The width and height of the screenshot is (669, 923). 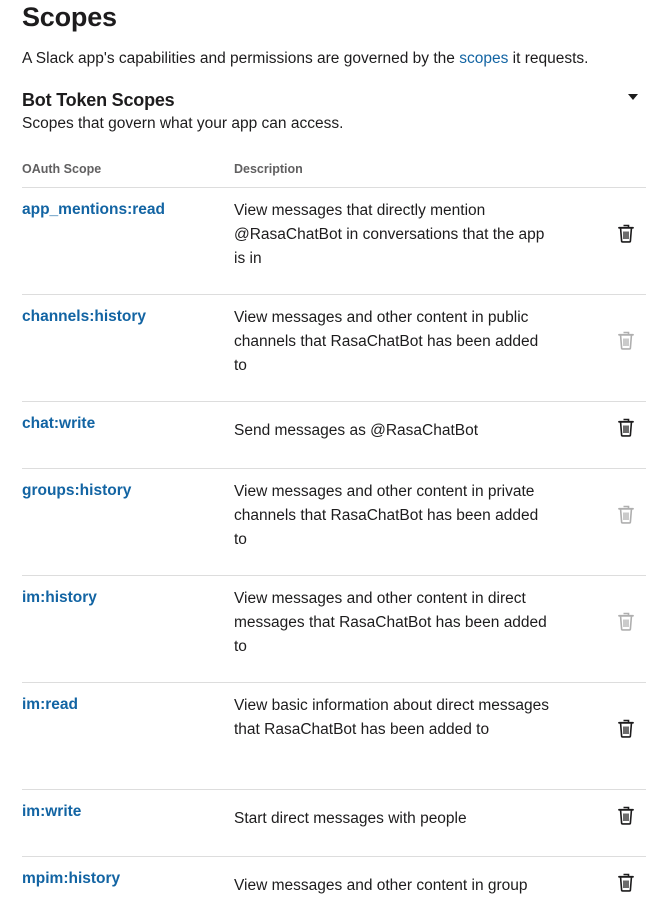 What do you see at coordinates (483, 58) in the screenshot?
I see `scopes-link: scopes` at bounding box center [483, 58].